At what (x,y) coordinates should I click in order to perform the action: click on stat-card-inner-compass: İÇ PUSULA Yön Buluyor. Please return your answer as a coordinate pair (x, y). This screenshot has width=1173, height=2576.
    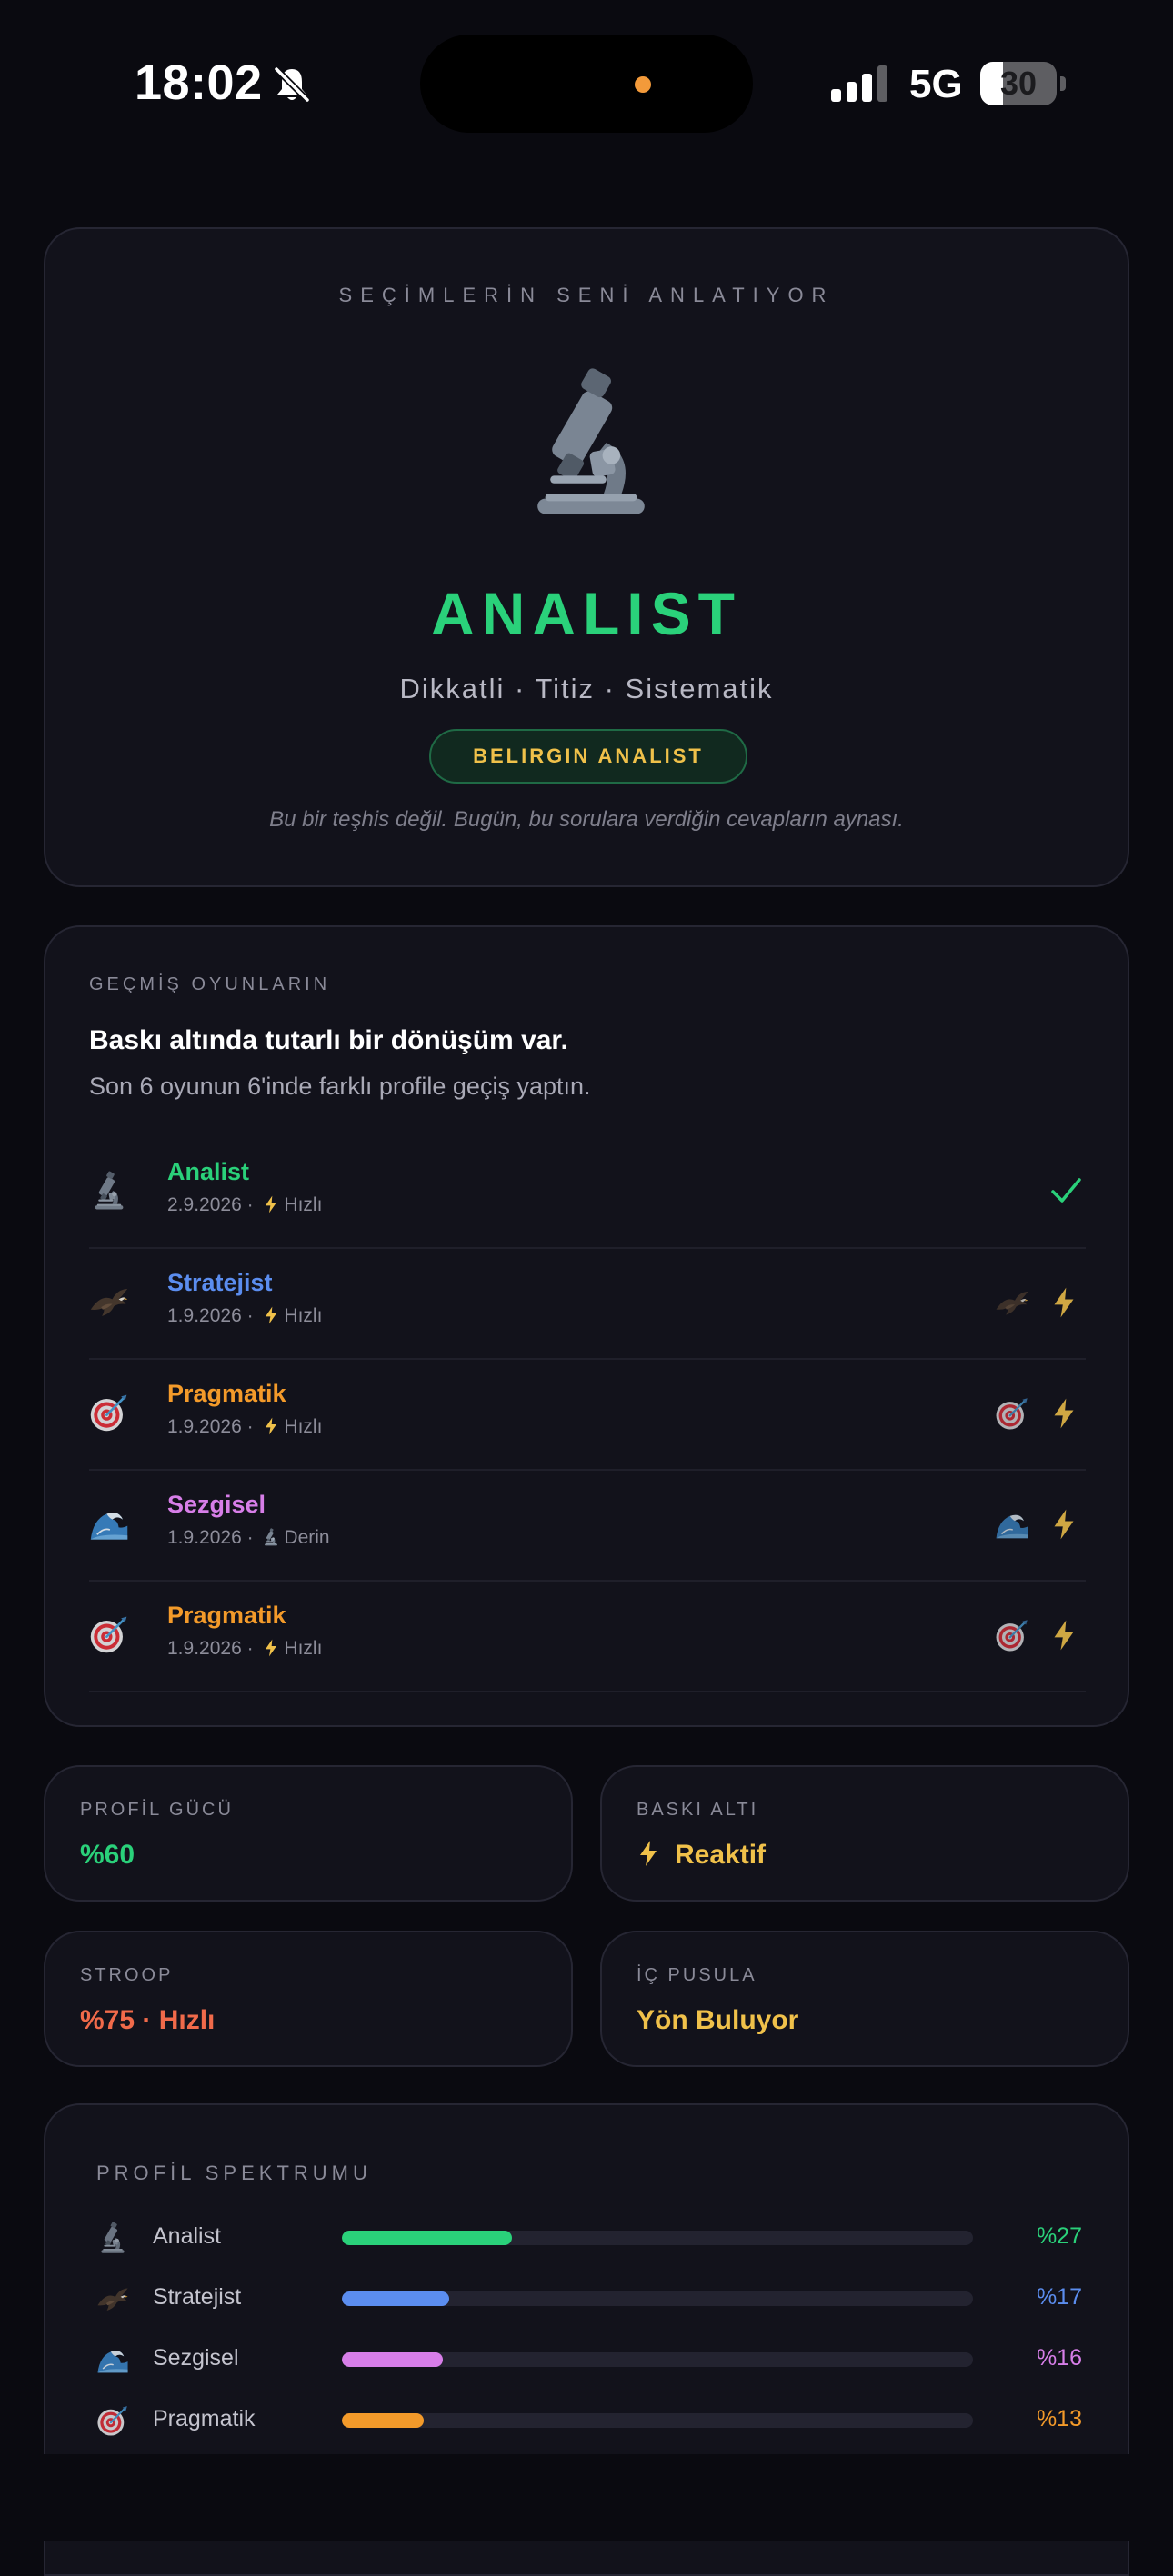
    Looking at the image, I should click on (864, 1999).